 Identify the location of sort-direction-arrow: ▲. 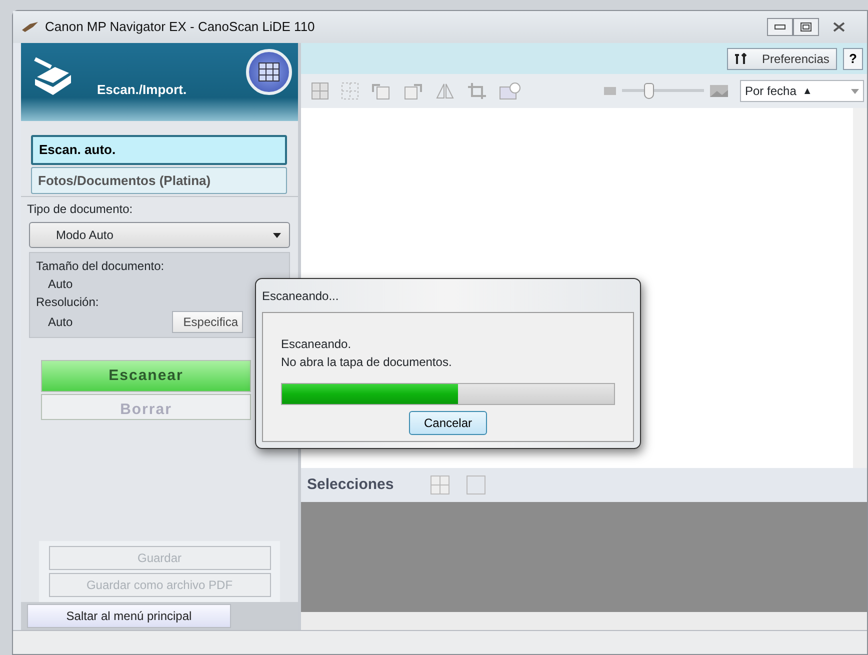
(807, 91).